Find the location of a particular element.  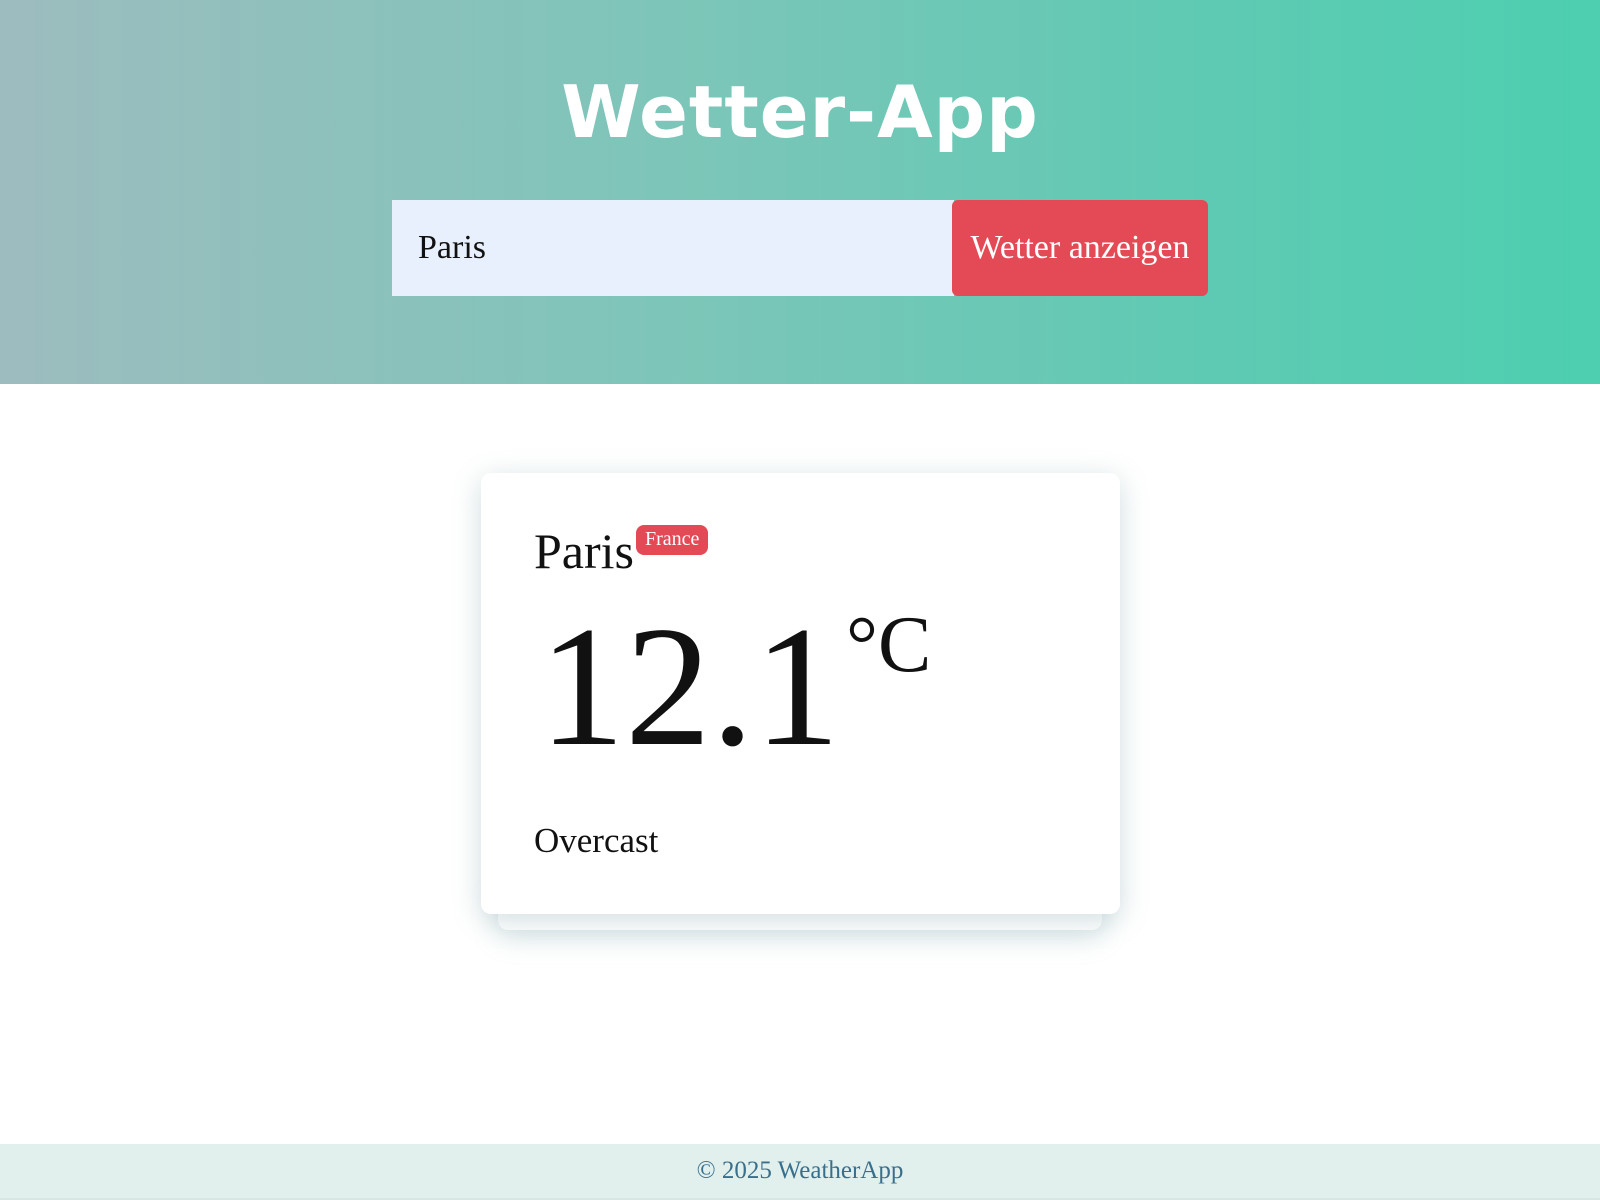

city-name: Paris is located at coordinates (584, 551).